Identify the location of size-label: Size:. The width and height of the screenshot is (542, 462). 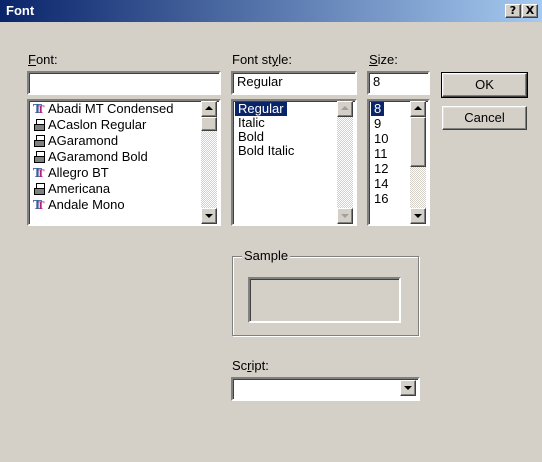
(383, 59).